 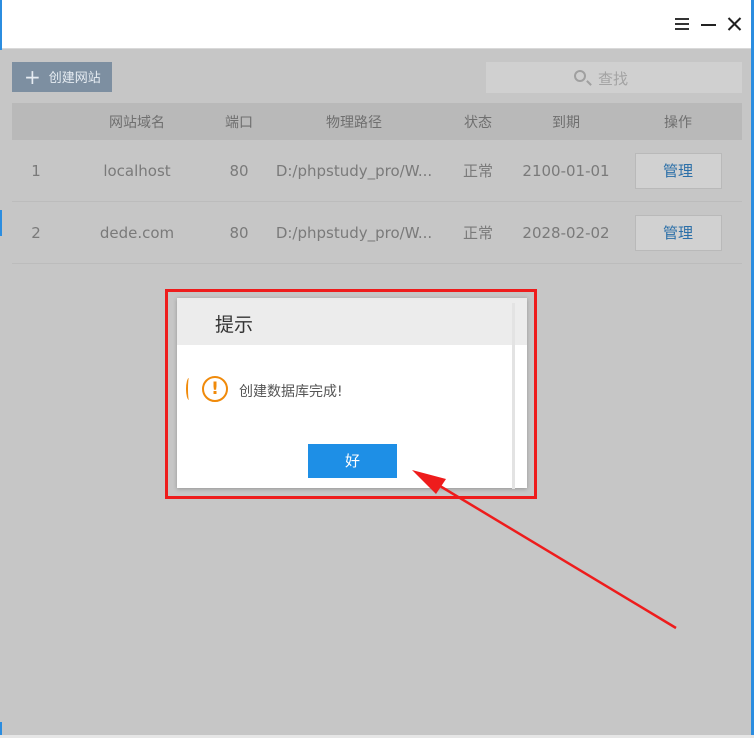 I want to click on header-expire: 到期, so click(x=566, y=122).